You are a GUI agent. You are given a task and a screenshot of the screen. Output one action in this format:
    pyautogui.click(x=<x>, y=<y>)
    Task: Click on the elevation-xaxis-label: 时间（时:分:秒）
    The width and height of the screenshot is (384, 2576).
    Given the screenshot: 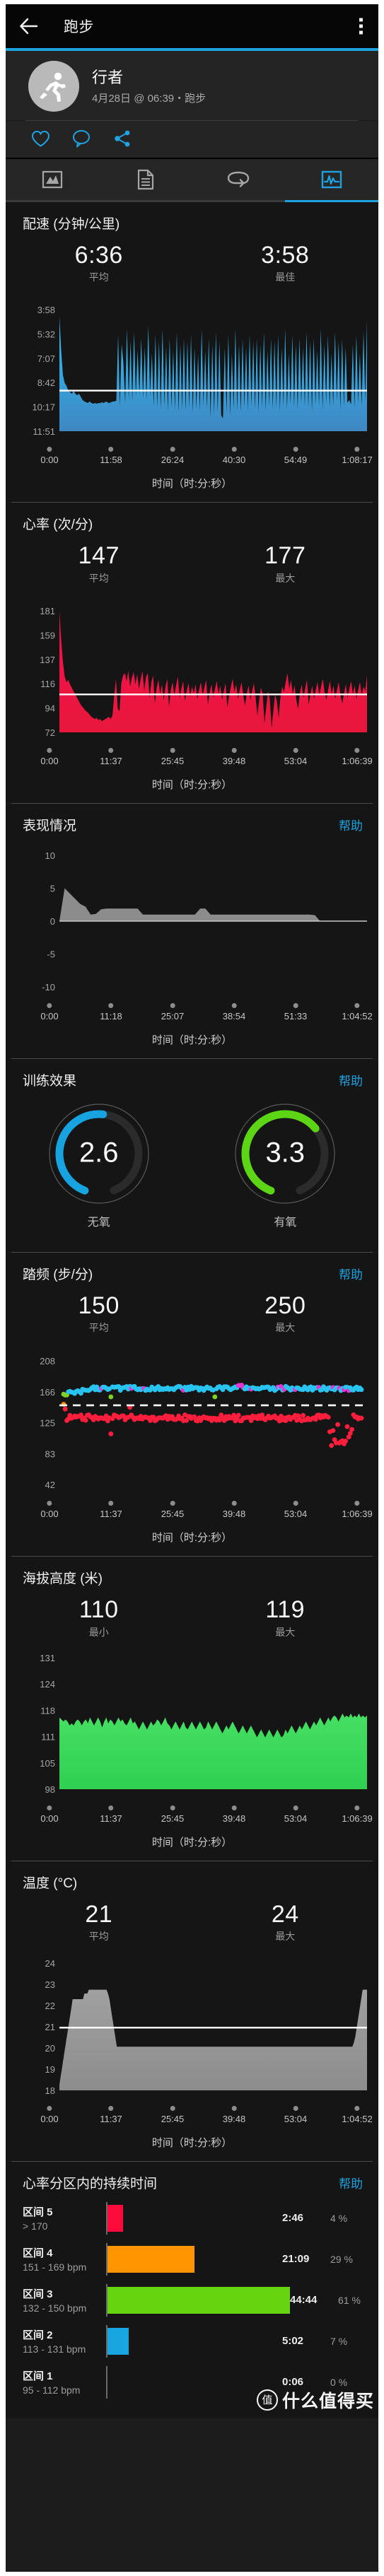 What is the action you would take?
    pyautogui.click(x=192, y=1843)
    